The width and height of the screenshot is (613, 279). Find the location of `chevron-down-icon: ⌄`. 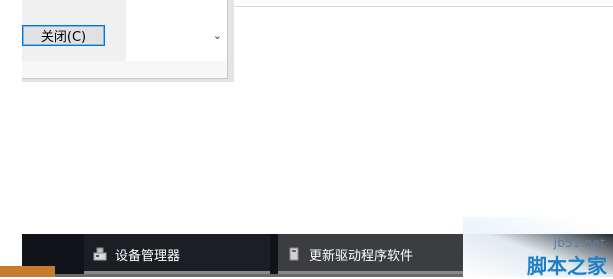

chevron-down-icon: ⌄ is located at coordinates (217, 35).